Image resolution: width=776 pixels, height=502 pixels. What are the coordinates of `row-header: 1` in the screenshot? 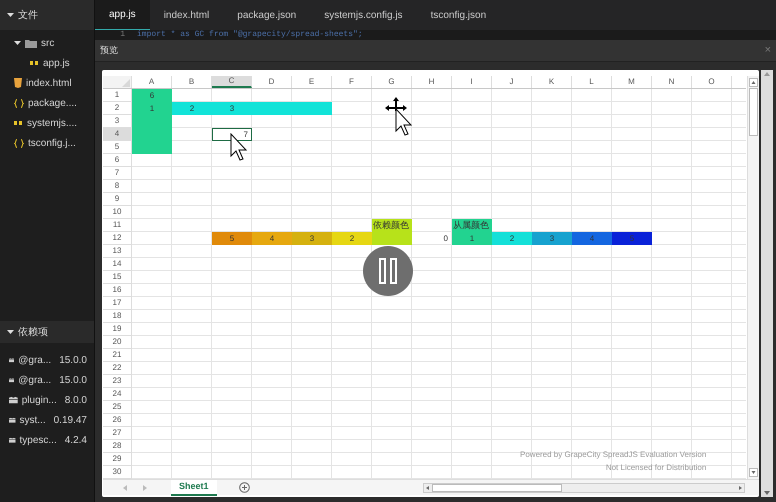 It's located at (117, 95).